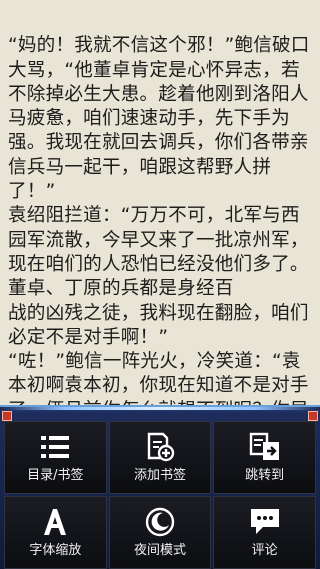 This screenshot has height=569, width=320. I want to click on menu-item-comment: 评论, so click(264, 532).